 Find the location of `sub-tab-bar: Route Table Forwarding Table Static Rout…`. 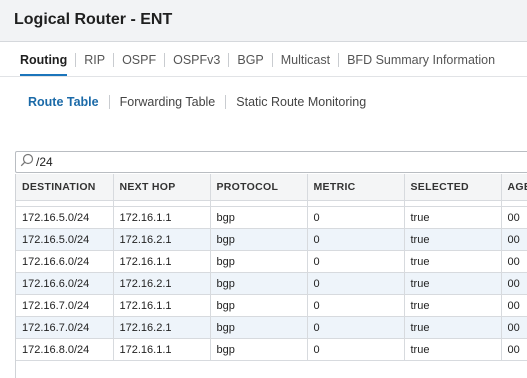

sub-tab-bar: Route Table Forwarding Table Static Rout… is located at coordinates (263, 102).